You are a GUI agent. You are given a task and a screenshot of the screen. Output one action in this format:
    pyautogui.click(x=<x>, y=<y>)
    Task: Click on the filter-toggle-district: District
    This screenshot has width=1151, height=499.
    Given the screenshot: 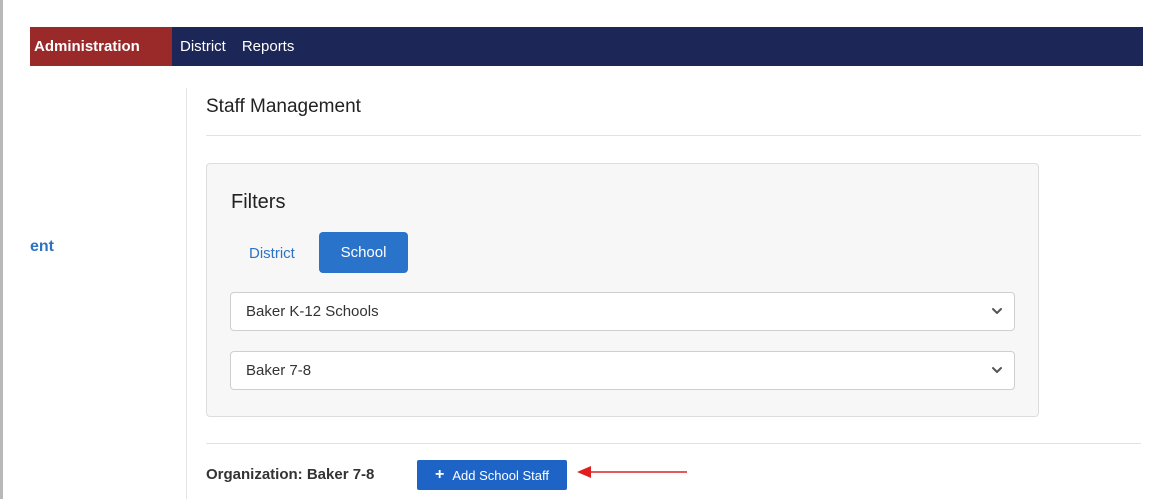 What is the action you would take?
    pyautogui.click(x=271, y=253)
    